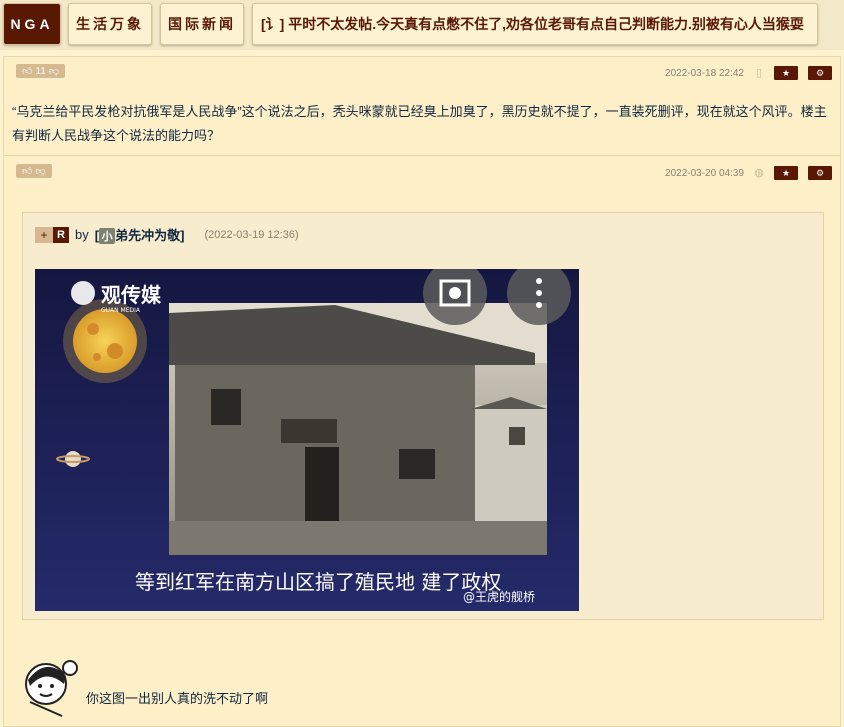 Image resolution: width=844 pixels, height=727 pixels. What do you see at coordinates (759, 73) in the screenshot?
I see `mobile-device-icon: ▯` at bounding box center [759, 73].